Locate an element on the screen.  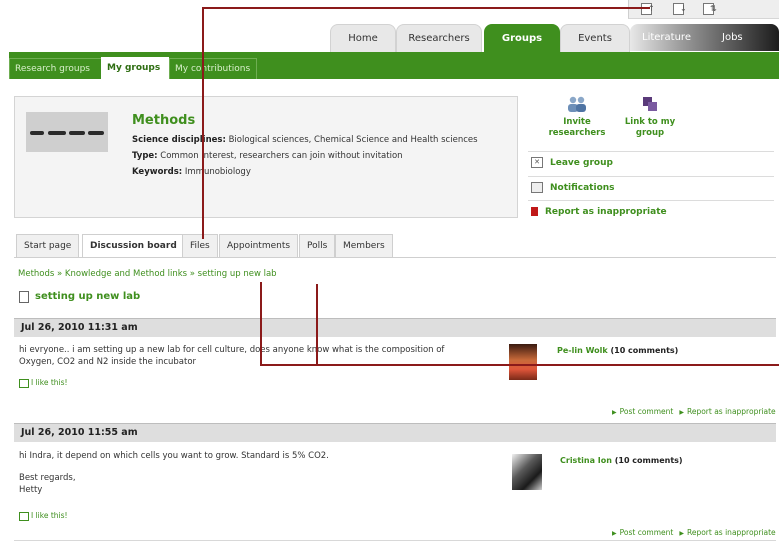
close-box-icon: ✕ is located at coordinates (537, 162).